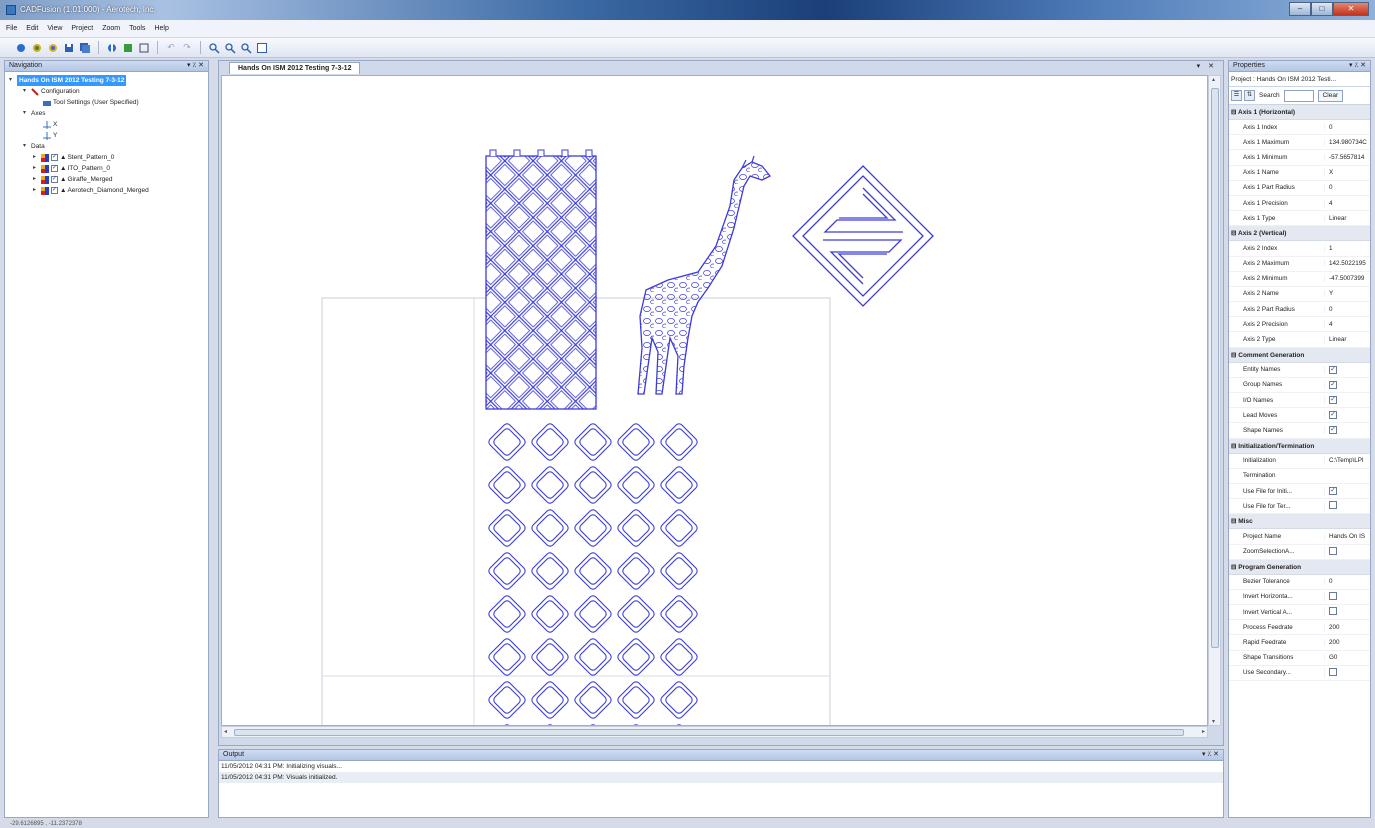 The width and height of the screenshot is (1375, 828). Describe the element at coordinates (1299, 492) in the screenshot. I see `property-row: Use File for Initi... ✓` at that location.